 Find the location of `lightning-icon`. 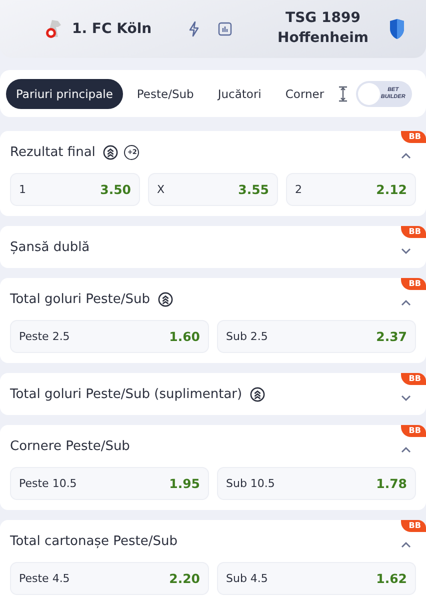

lightning-icon is located at coordinates (194, 29).